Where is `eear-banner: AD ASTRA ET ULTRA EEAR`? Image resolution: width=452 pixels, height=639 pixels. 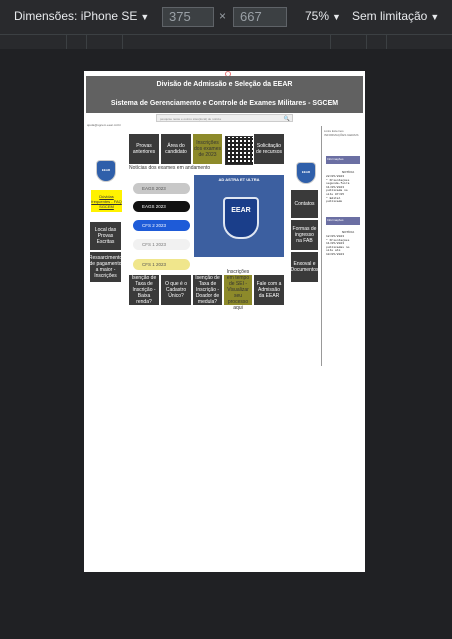
eear-banner: AD ASTRA ET ULTRA EEAR is located at coordinates (239, 216).